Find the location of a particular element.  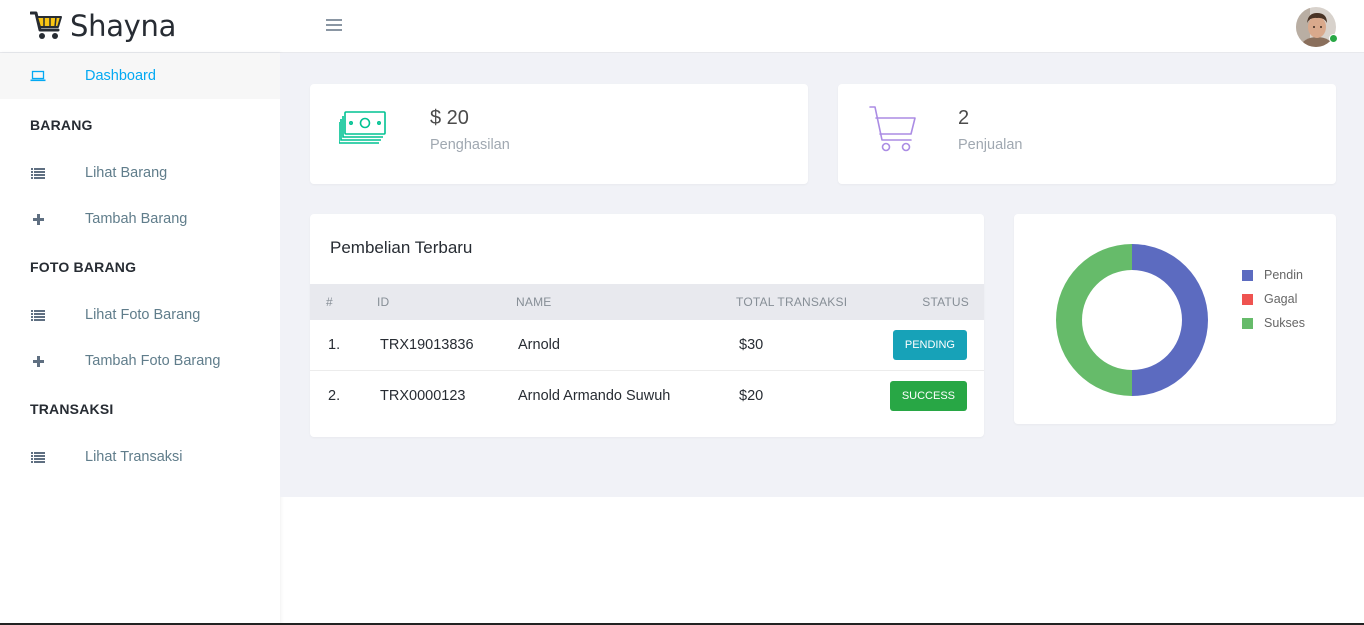

status-badge-success: SUCCESS is located at coordinates (928, 396).